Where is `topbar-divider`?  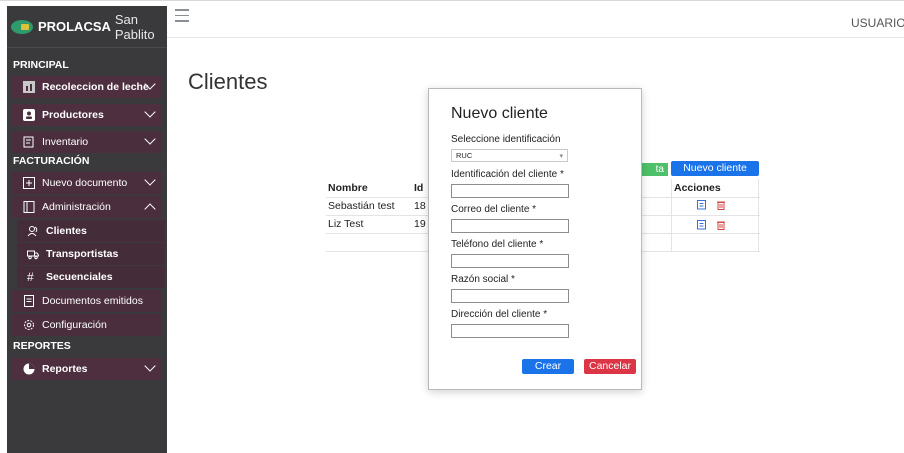
topbar-divider is located at coordinates (535, 37).